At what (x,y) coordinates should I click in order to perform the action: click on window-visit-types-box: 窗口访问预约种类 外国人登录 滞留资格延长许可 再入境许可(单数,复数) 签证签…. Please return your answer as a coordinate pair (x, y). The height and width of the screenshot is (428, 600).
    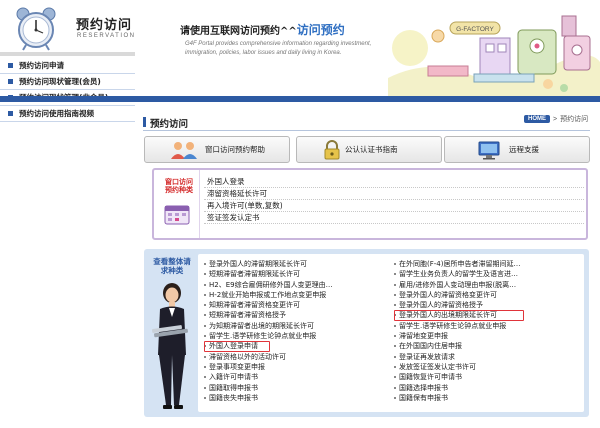
    Looking at the image, I should click on (370, 204).